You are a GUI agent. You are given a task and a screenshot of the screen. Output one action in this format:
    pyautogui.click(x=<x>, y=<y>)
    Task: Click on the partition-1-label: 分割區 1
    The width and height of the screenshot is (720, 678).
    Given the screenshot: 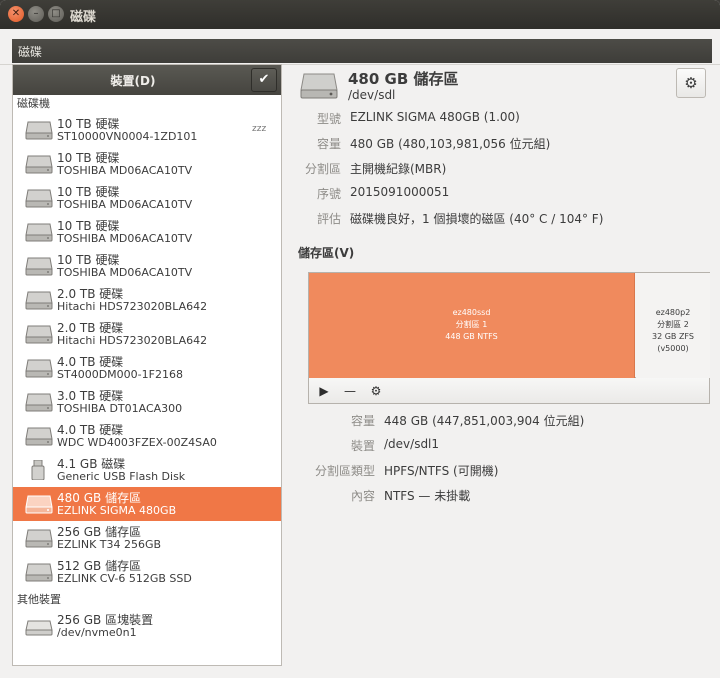 What is the action you would take?
    pyautogui.click(x=471, y=324)
    